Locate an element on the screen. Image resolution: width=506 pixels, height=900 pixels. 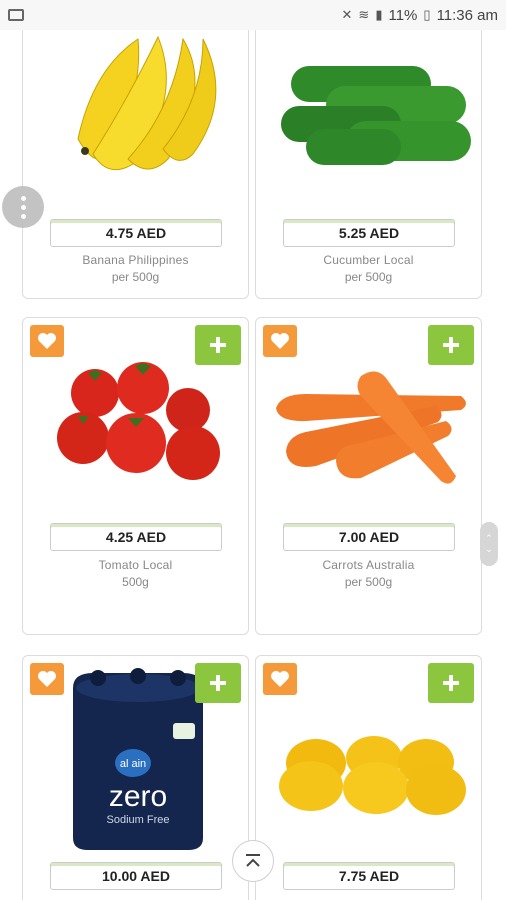
status-bar: ✕ ≋ ▮ 11% ▯ 11:36 am is located at coordinates (253, 15).